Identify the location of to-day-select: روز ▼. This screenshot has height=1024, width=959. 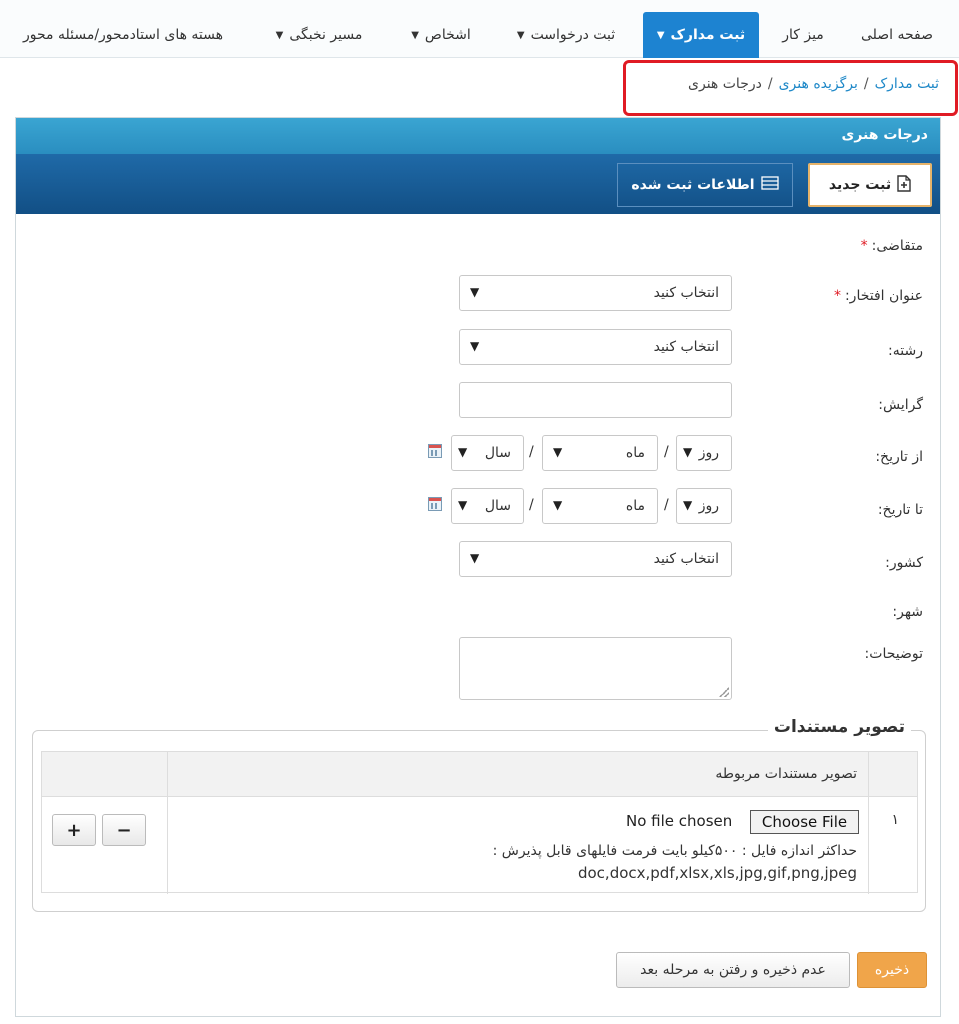
(704, 506).